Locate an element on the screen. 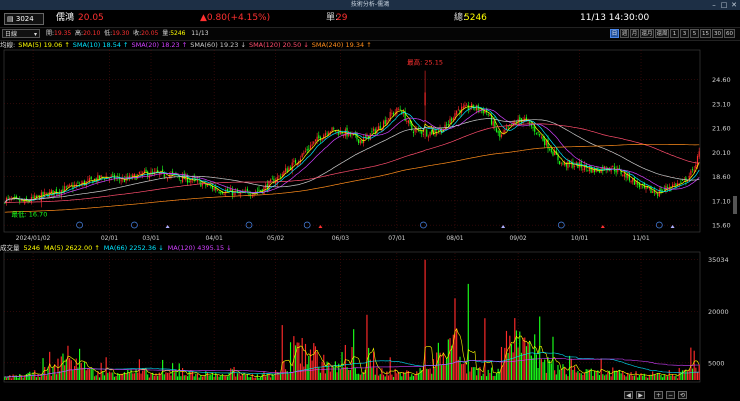 Image resolution: width=740 pixels, height=401 pixels. date-tick-label: 09/02 is located at coordinates (517, 238).